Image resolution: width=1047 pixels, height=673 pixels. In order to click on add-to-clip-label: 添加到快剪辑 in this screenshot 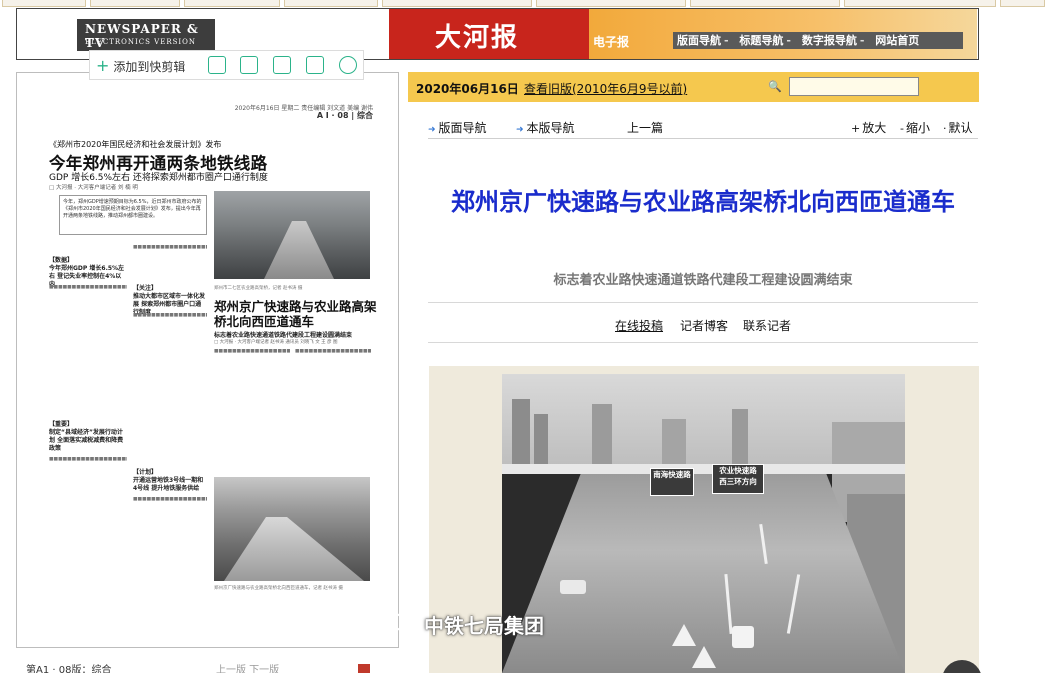, I will do `click(149, 67)`.